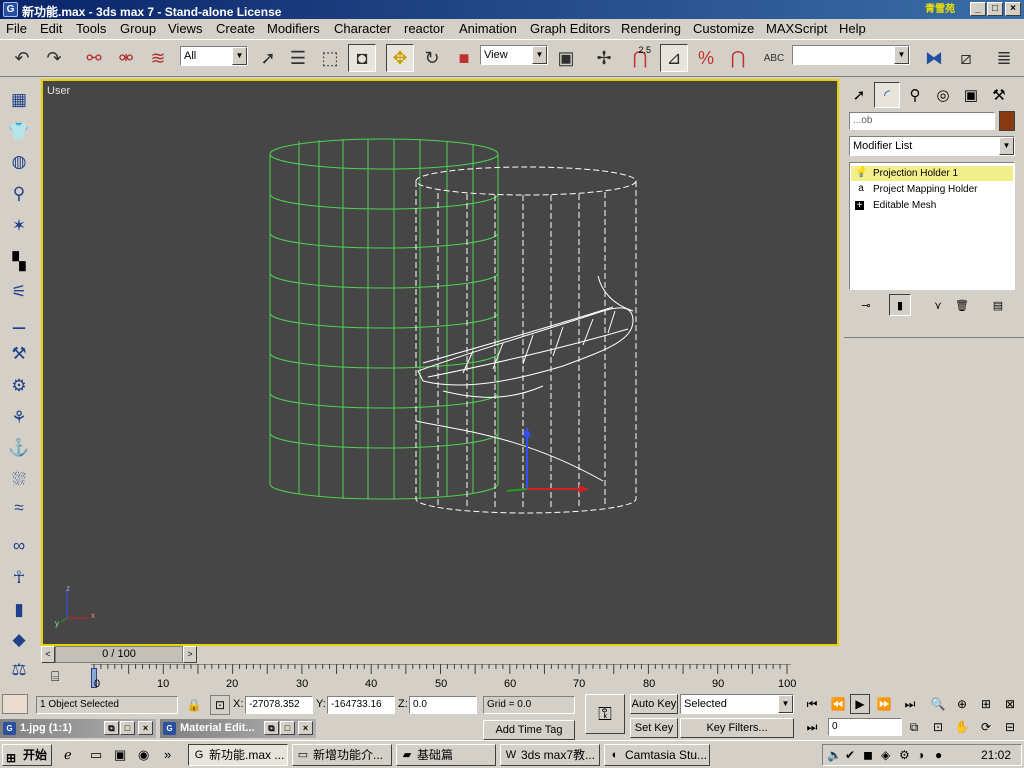  I want to click on select-manipulate-icon: ✢, so click(604, 58).